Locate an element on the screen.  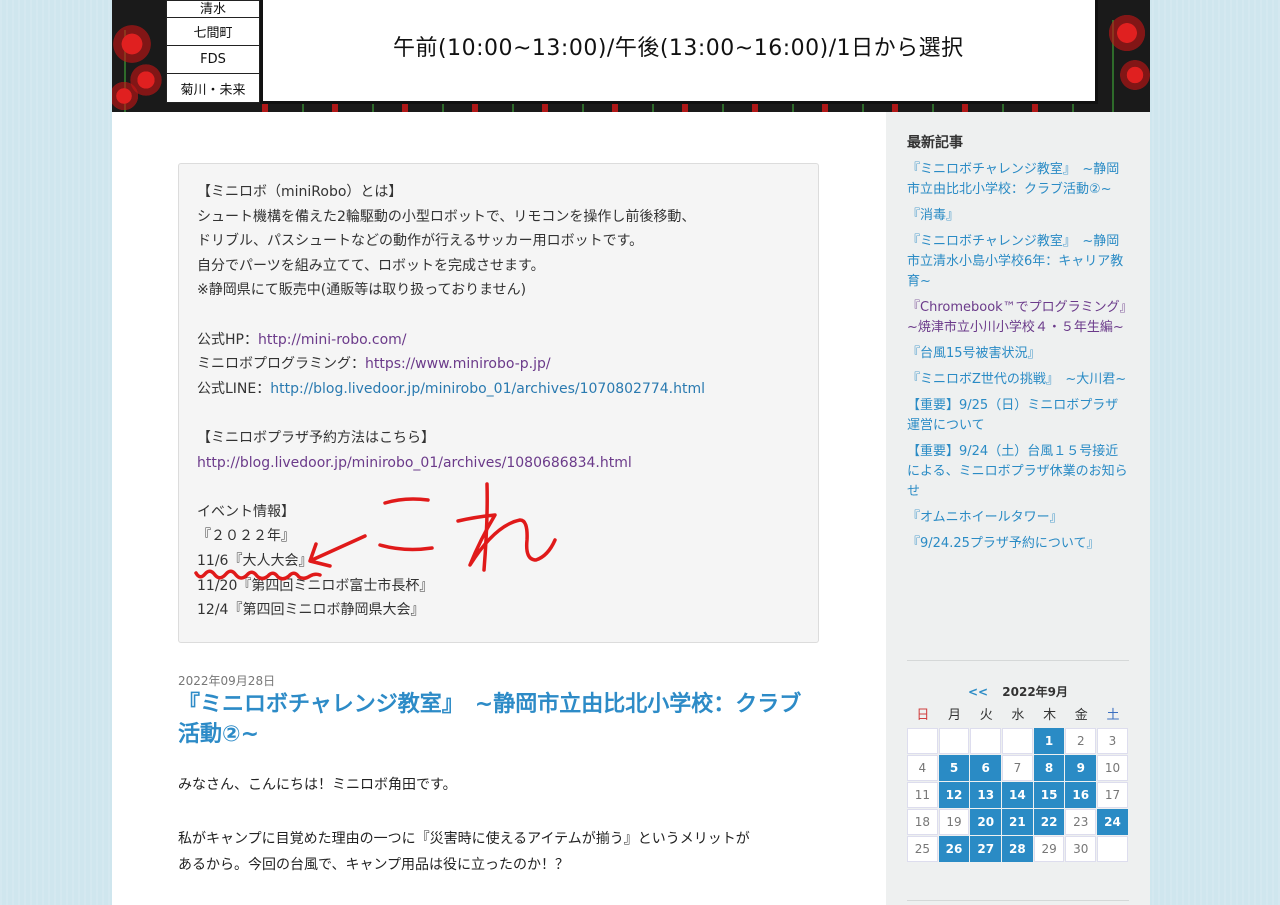
location-item: 菊川・未来 is located at coordinates (213, 90).